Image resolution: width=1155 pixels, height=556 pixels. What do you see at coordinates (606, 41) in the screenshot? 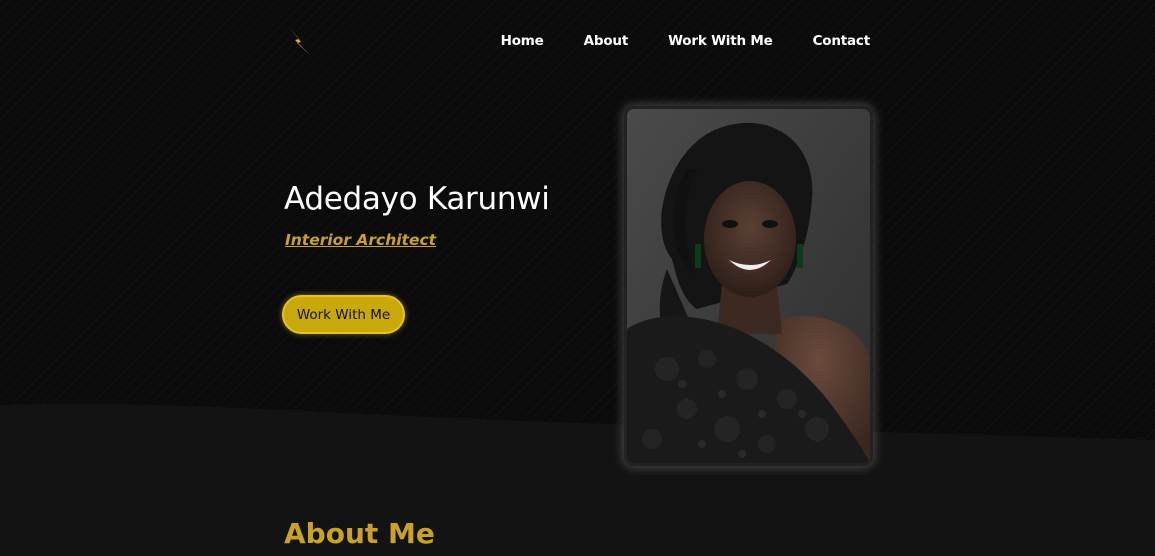
I see `nav-about: About` at bounding box center [606, 41].